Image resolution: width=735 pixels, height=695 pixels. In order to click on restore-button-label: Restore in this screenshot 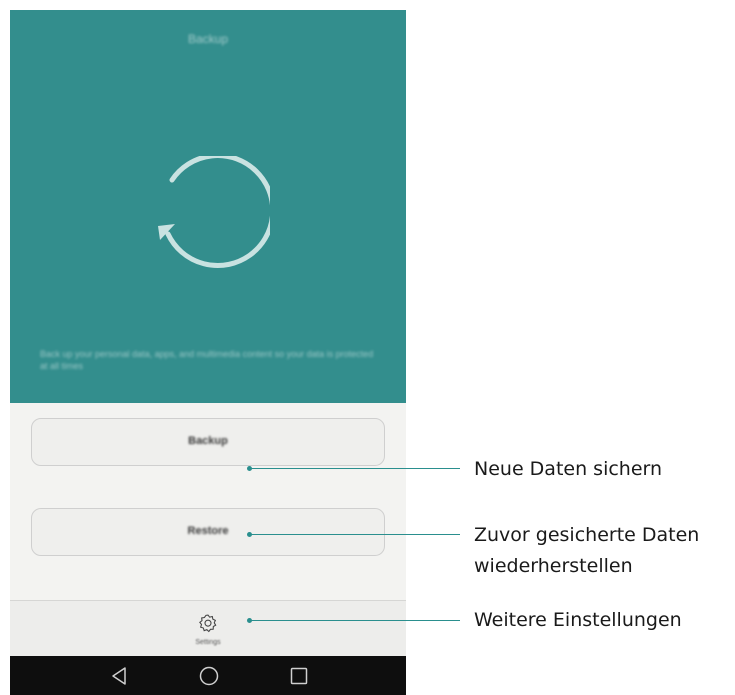, I will do `click(208, 531)`.